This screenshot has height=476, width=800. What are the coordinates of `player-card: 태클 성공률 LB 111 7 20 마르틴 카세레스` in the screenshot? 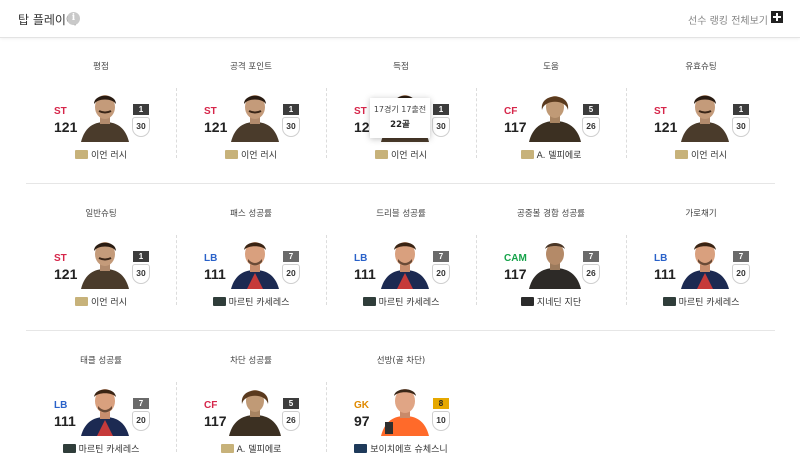 It's located at (101, 414).